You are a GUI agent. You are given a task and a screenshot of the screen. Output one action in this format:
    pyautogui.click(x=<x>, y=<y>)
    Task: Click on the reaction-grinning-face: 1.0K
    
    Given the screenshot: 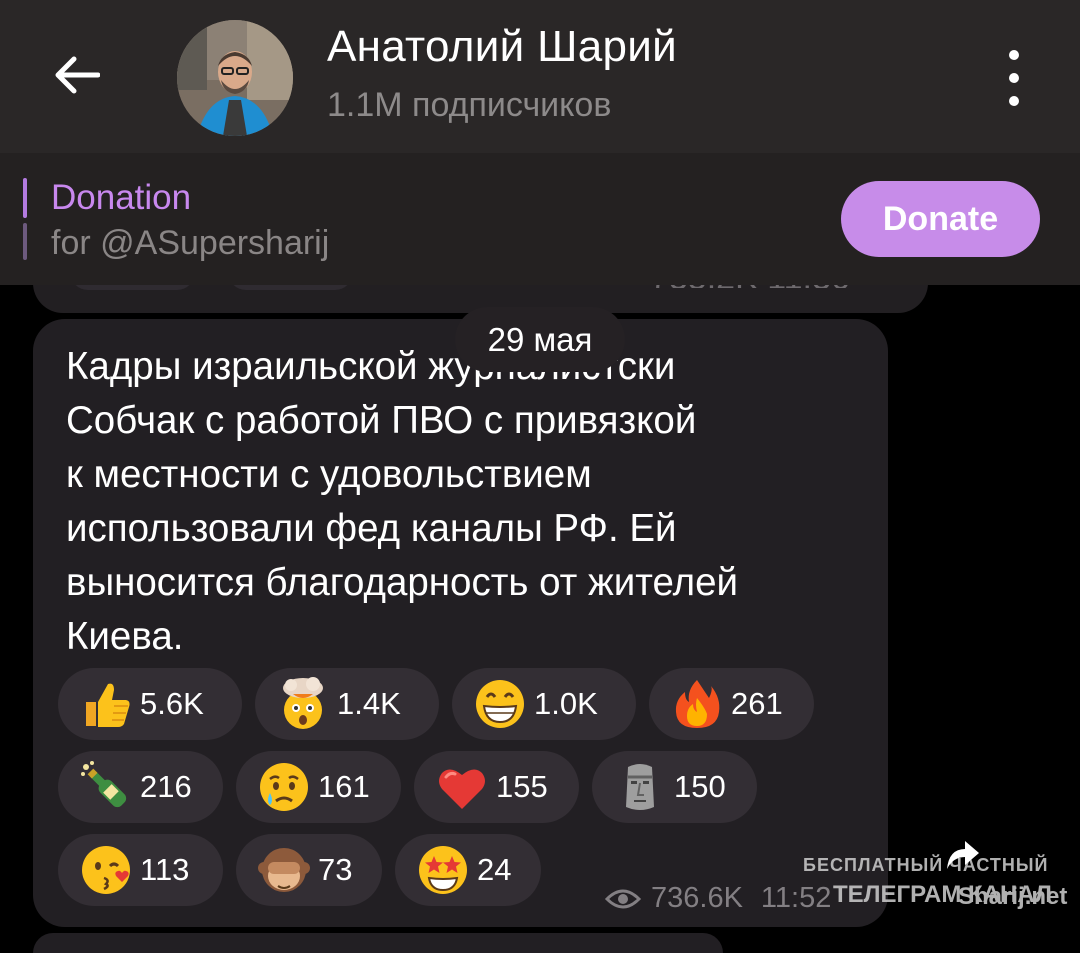 What is the action you would take?
    pyautogui.click(x=544, y=704)
    